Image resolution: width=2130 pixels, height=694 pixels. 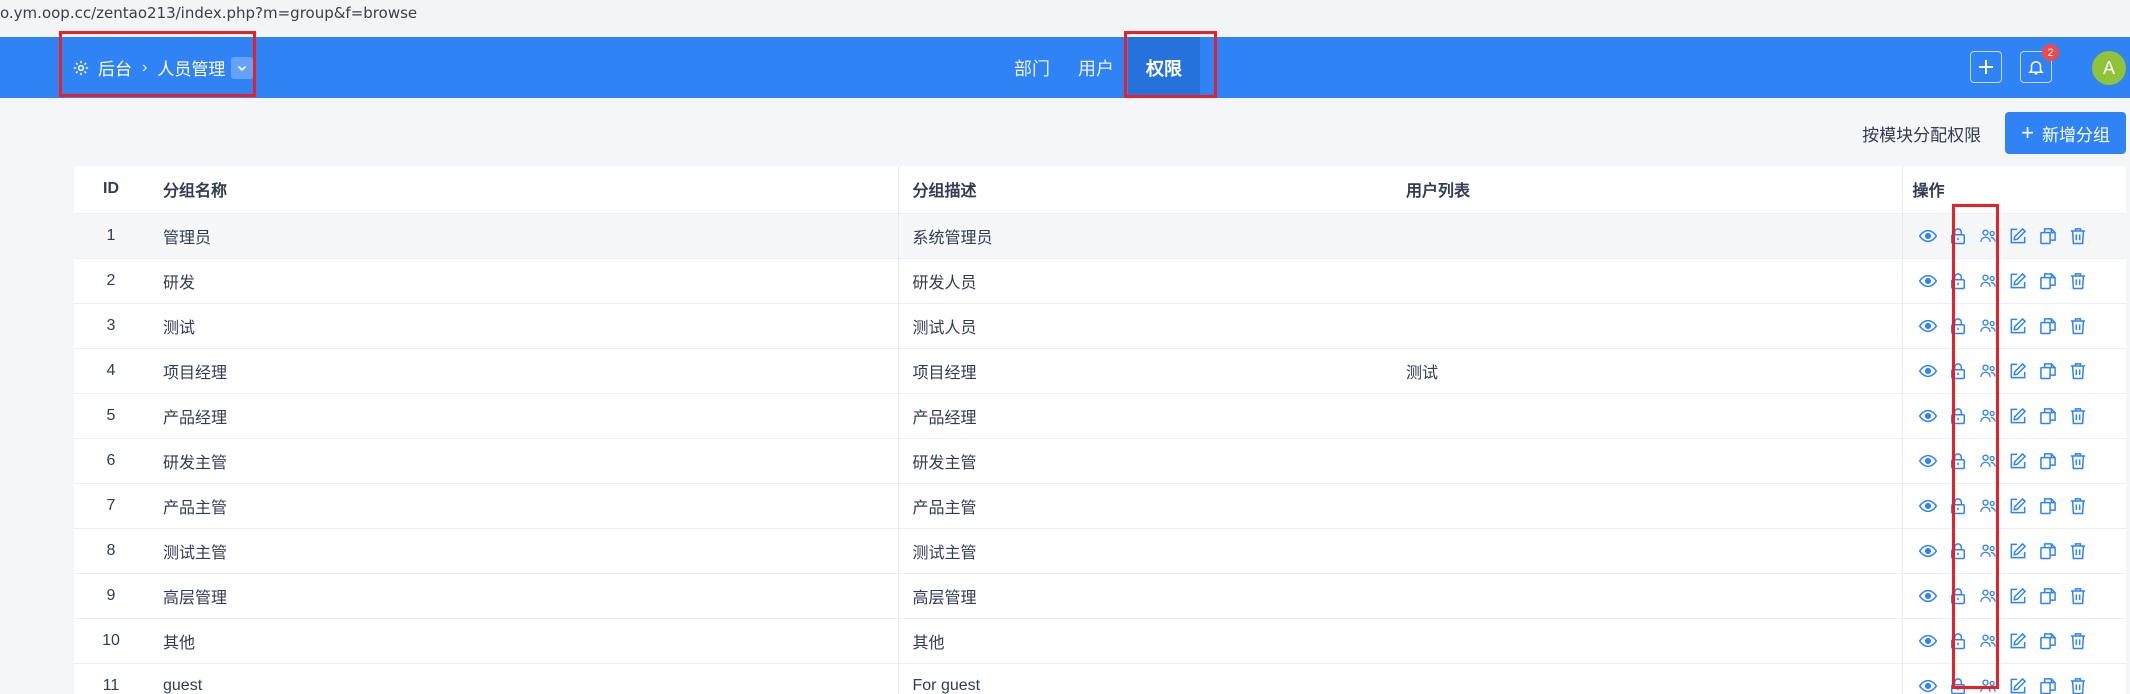 I want to click on table-row: 7 产品主管 产品主管, so click(x=1100, y=505).